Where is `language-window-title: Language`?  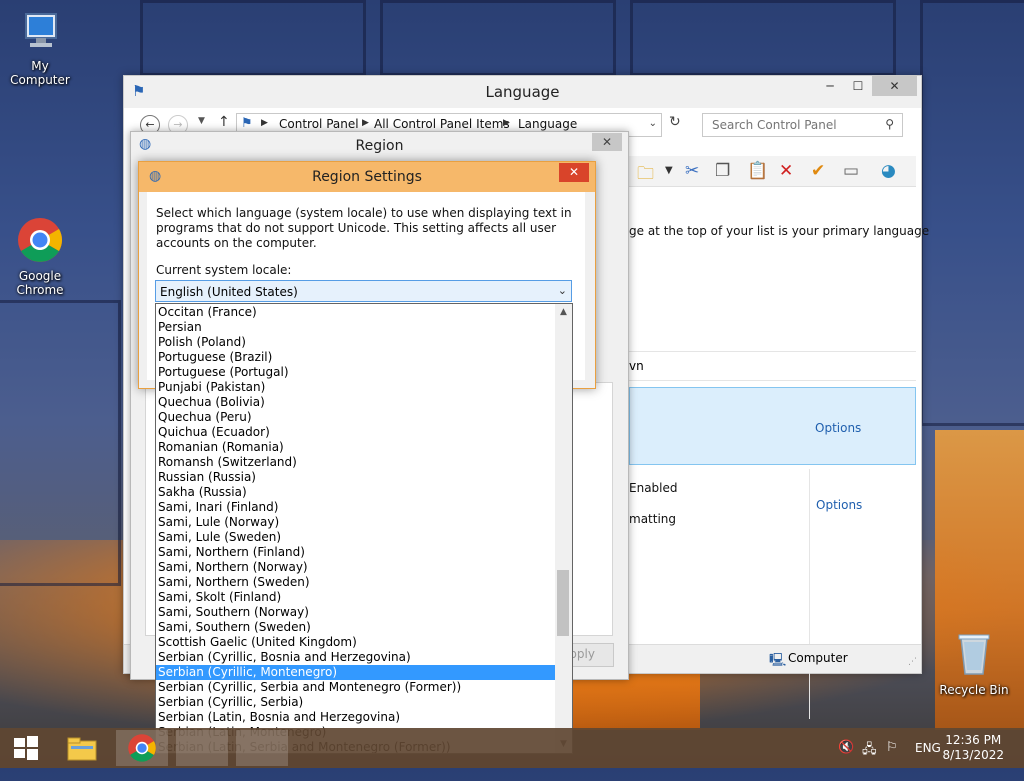
language-window-title: Language is located at coordinates (522, 92).